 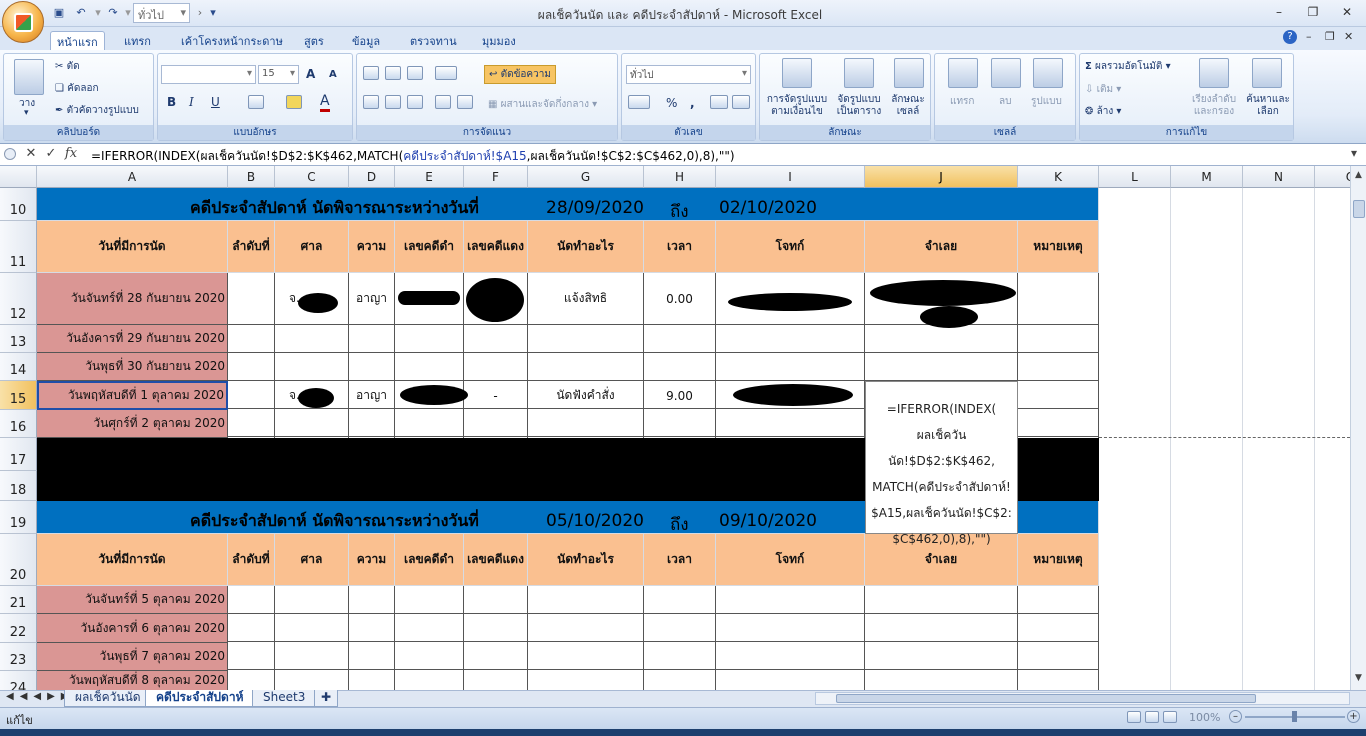 I want to click on expand-formula-icon: ▾, so click(x=1354, y=153).